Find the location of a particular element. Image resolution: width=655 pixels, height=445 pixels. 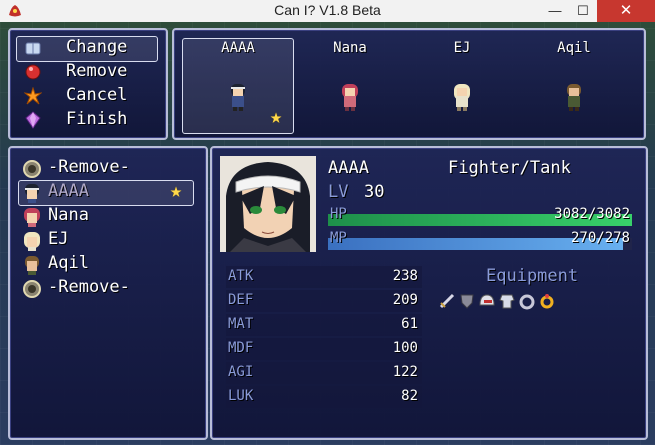

roster-item-aaaa: AAAA ★ is located at coordinates (109, 191).